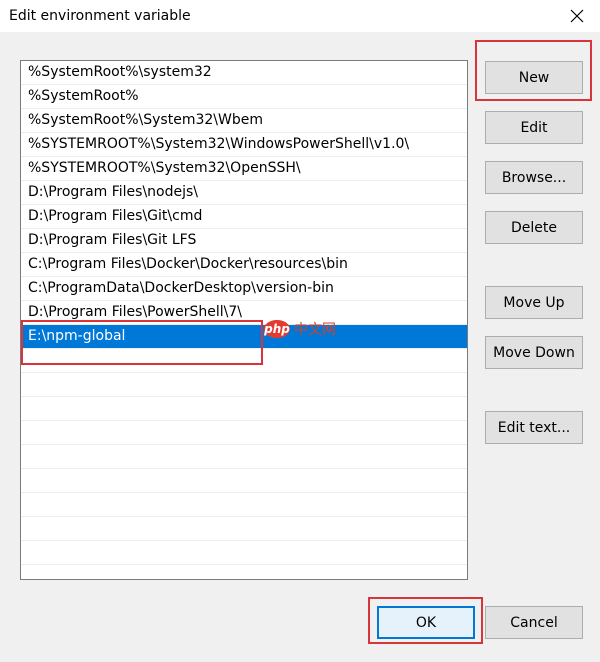 The height and width of the screenshot is (662, 600). I want to click on list-item: D:\Program Files\Git LFS, so click(244, 241).